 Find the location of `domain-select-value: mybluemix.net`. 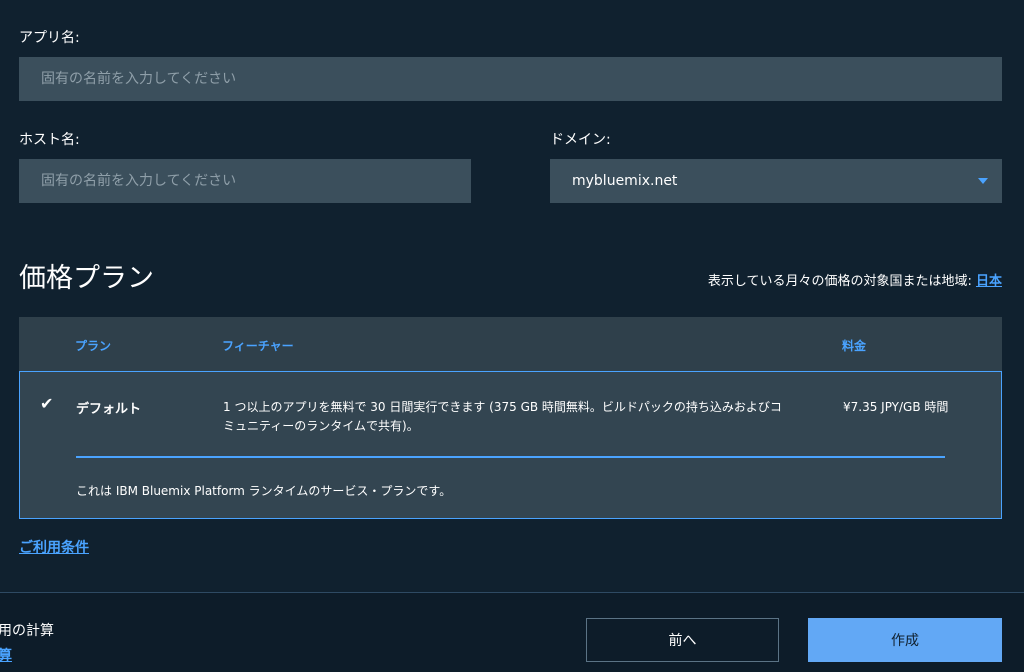

domain-select-value: mybluemix.net is located at coordinates (625, 181).